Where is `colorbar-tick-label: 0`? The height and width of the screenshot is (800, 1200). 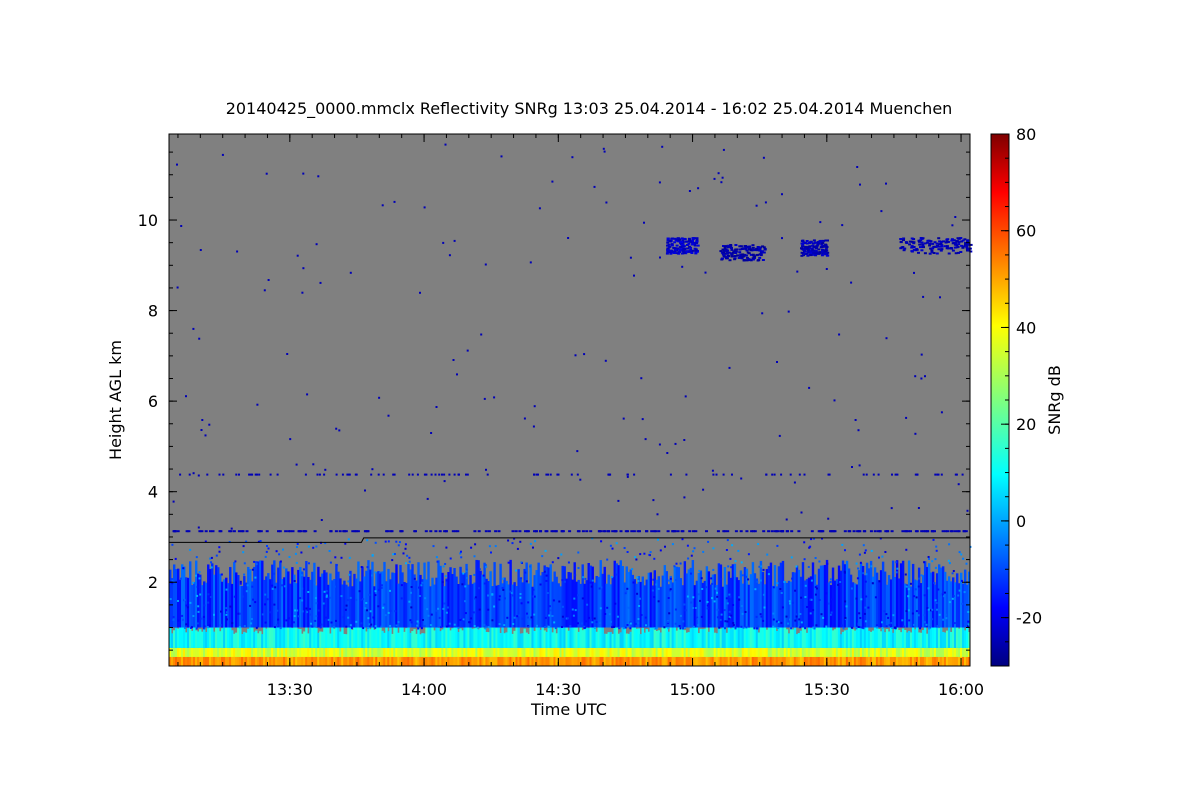
colorbar-tick-label: 0 is located at coordinates (1021, 521).